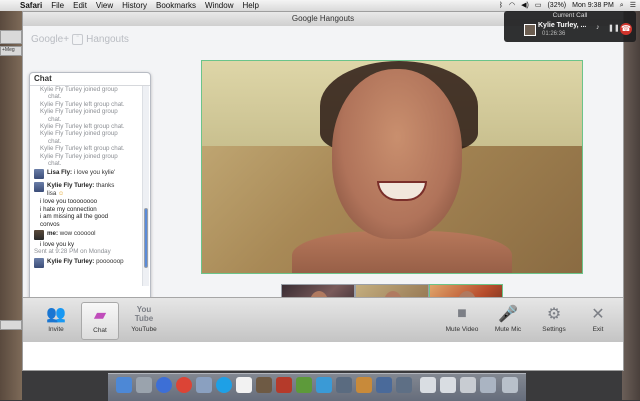 This screenshot has width=640, height=401. What do you see at coordinates (72, 252) in the screenshot?
I see `sent-timestamp: Sent at 9:28 PM on Monday` at bounding box center [72, 252].